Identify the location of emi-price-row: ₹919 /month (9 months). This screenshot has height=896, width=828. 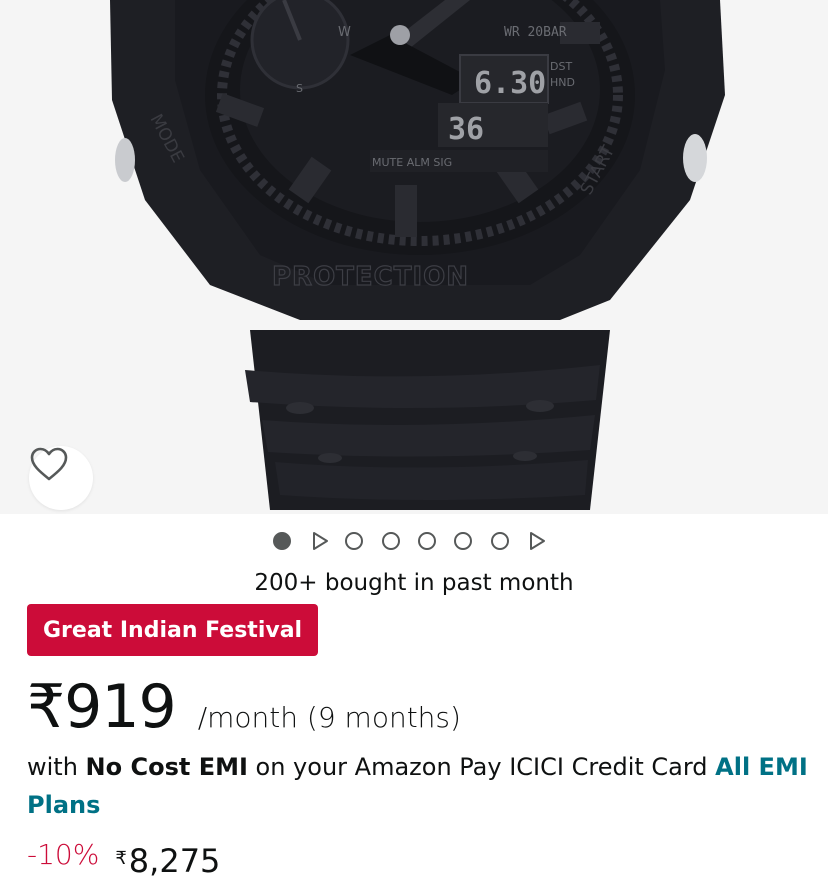
(244, 710).